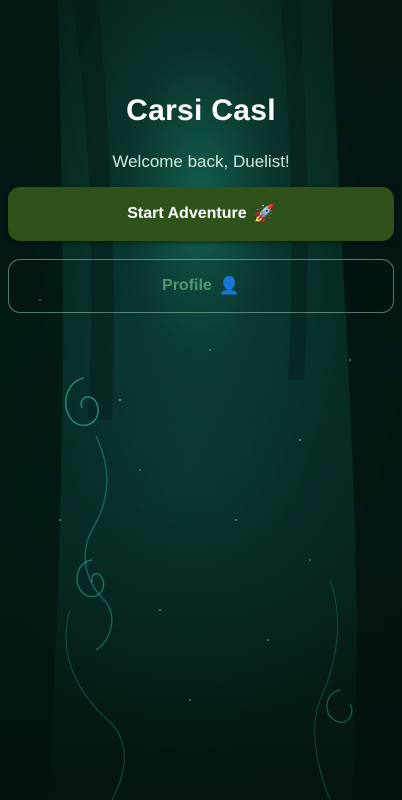 The width and height of the screenshot is (402, 800). Describe the element at coordinates (201, 110) in the screenshot. I see `app-title: Carsi Casl` at that location.